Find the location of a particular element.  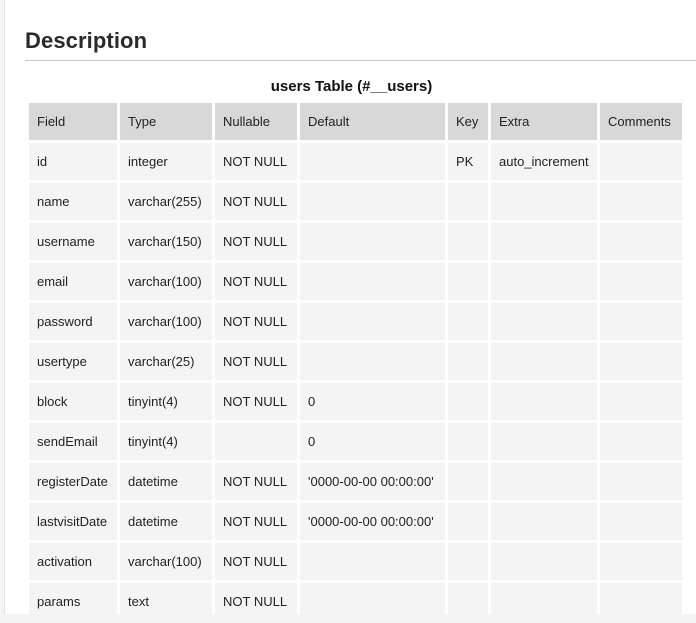

cell-field: lastvisitDate is located at coordinates (73, 521).